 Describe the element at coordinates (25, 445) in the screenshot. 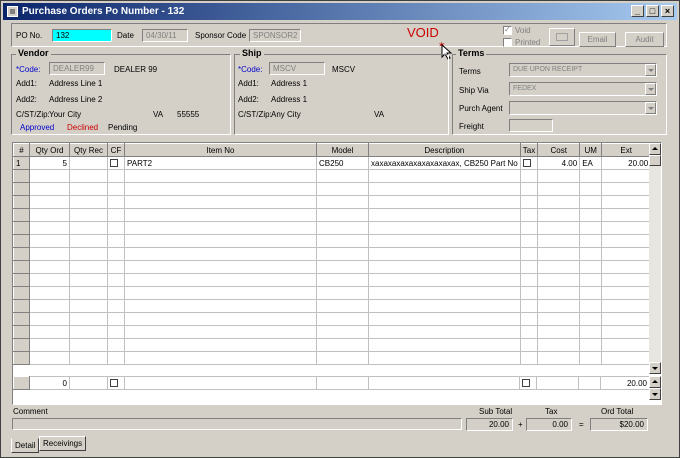

I see `tab-detail: Detail` at that location.